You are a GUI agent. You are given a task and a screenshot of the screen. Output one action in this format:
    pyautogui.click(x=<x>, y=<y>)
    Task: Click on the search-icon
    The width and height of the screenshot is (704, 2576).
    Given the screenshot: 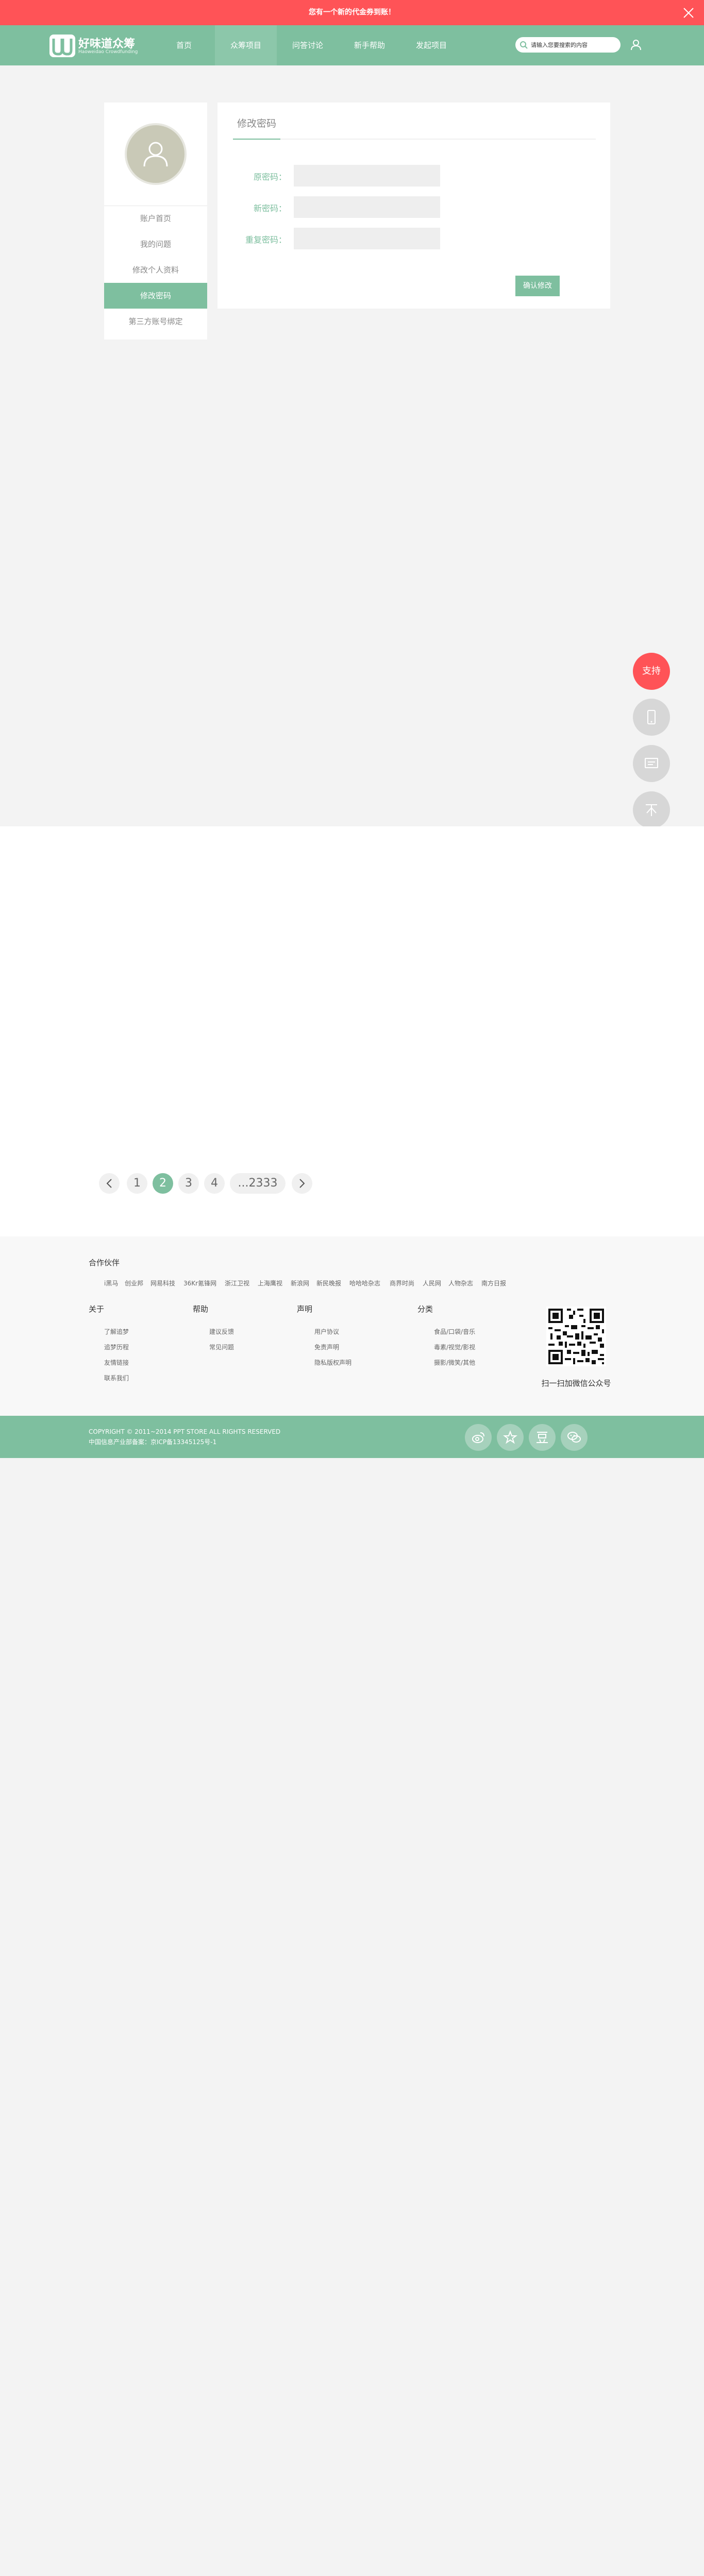 What is the action you would take?
    pyautogui.click(x=524, y=45)
    